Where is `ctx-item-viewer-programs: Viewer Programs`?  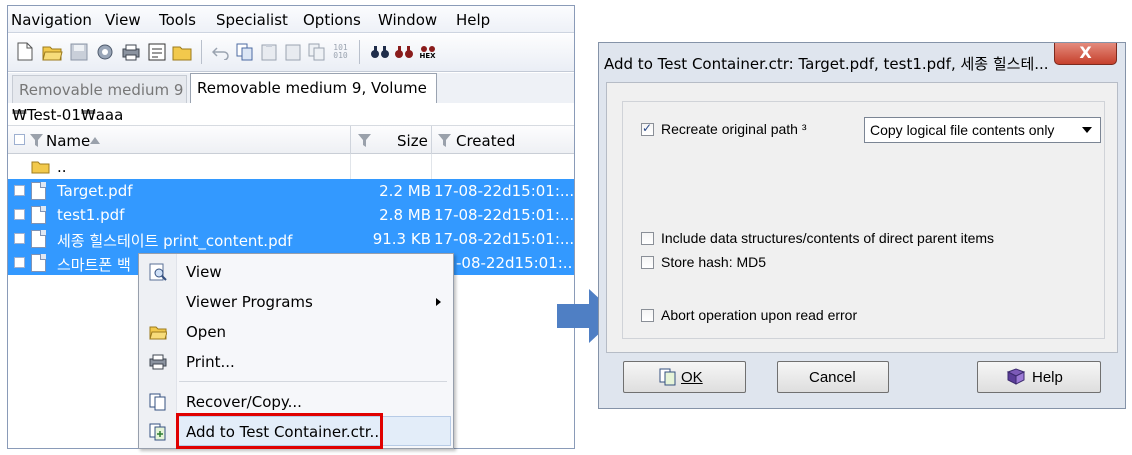
ctx-item-viewer-programs: Viewer Programs is located at coordinates (296, 302).